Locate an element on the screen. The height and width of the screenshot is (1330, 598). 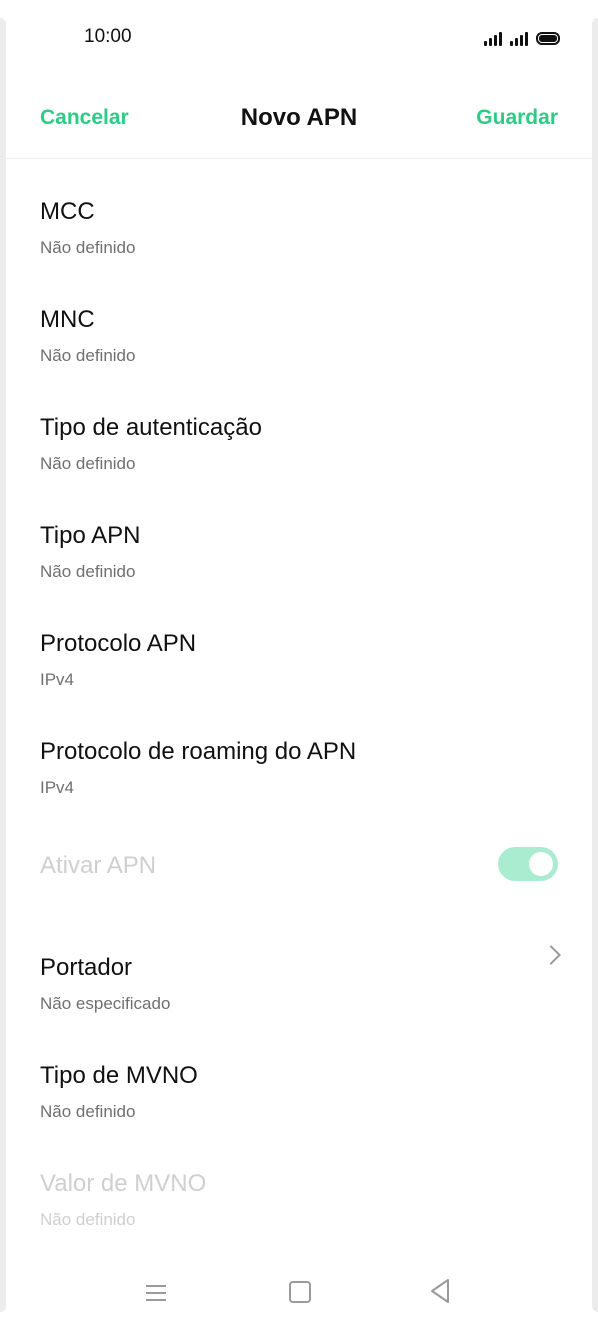
save-button: Guardar is located at coordinates (517, 118).